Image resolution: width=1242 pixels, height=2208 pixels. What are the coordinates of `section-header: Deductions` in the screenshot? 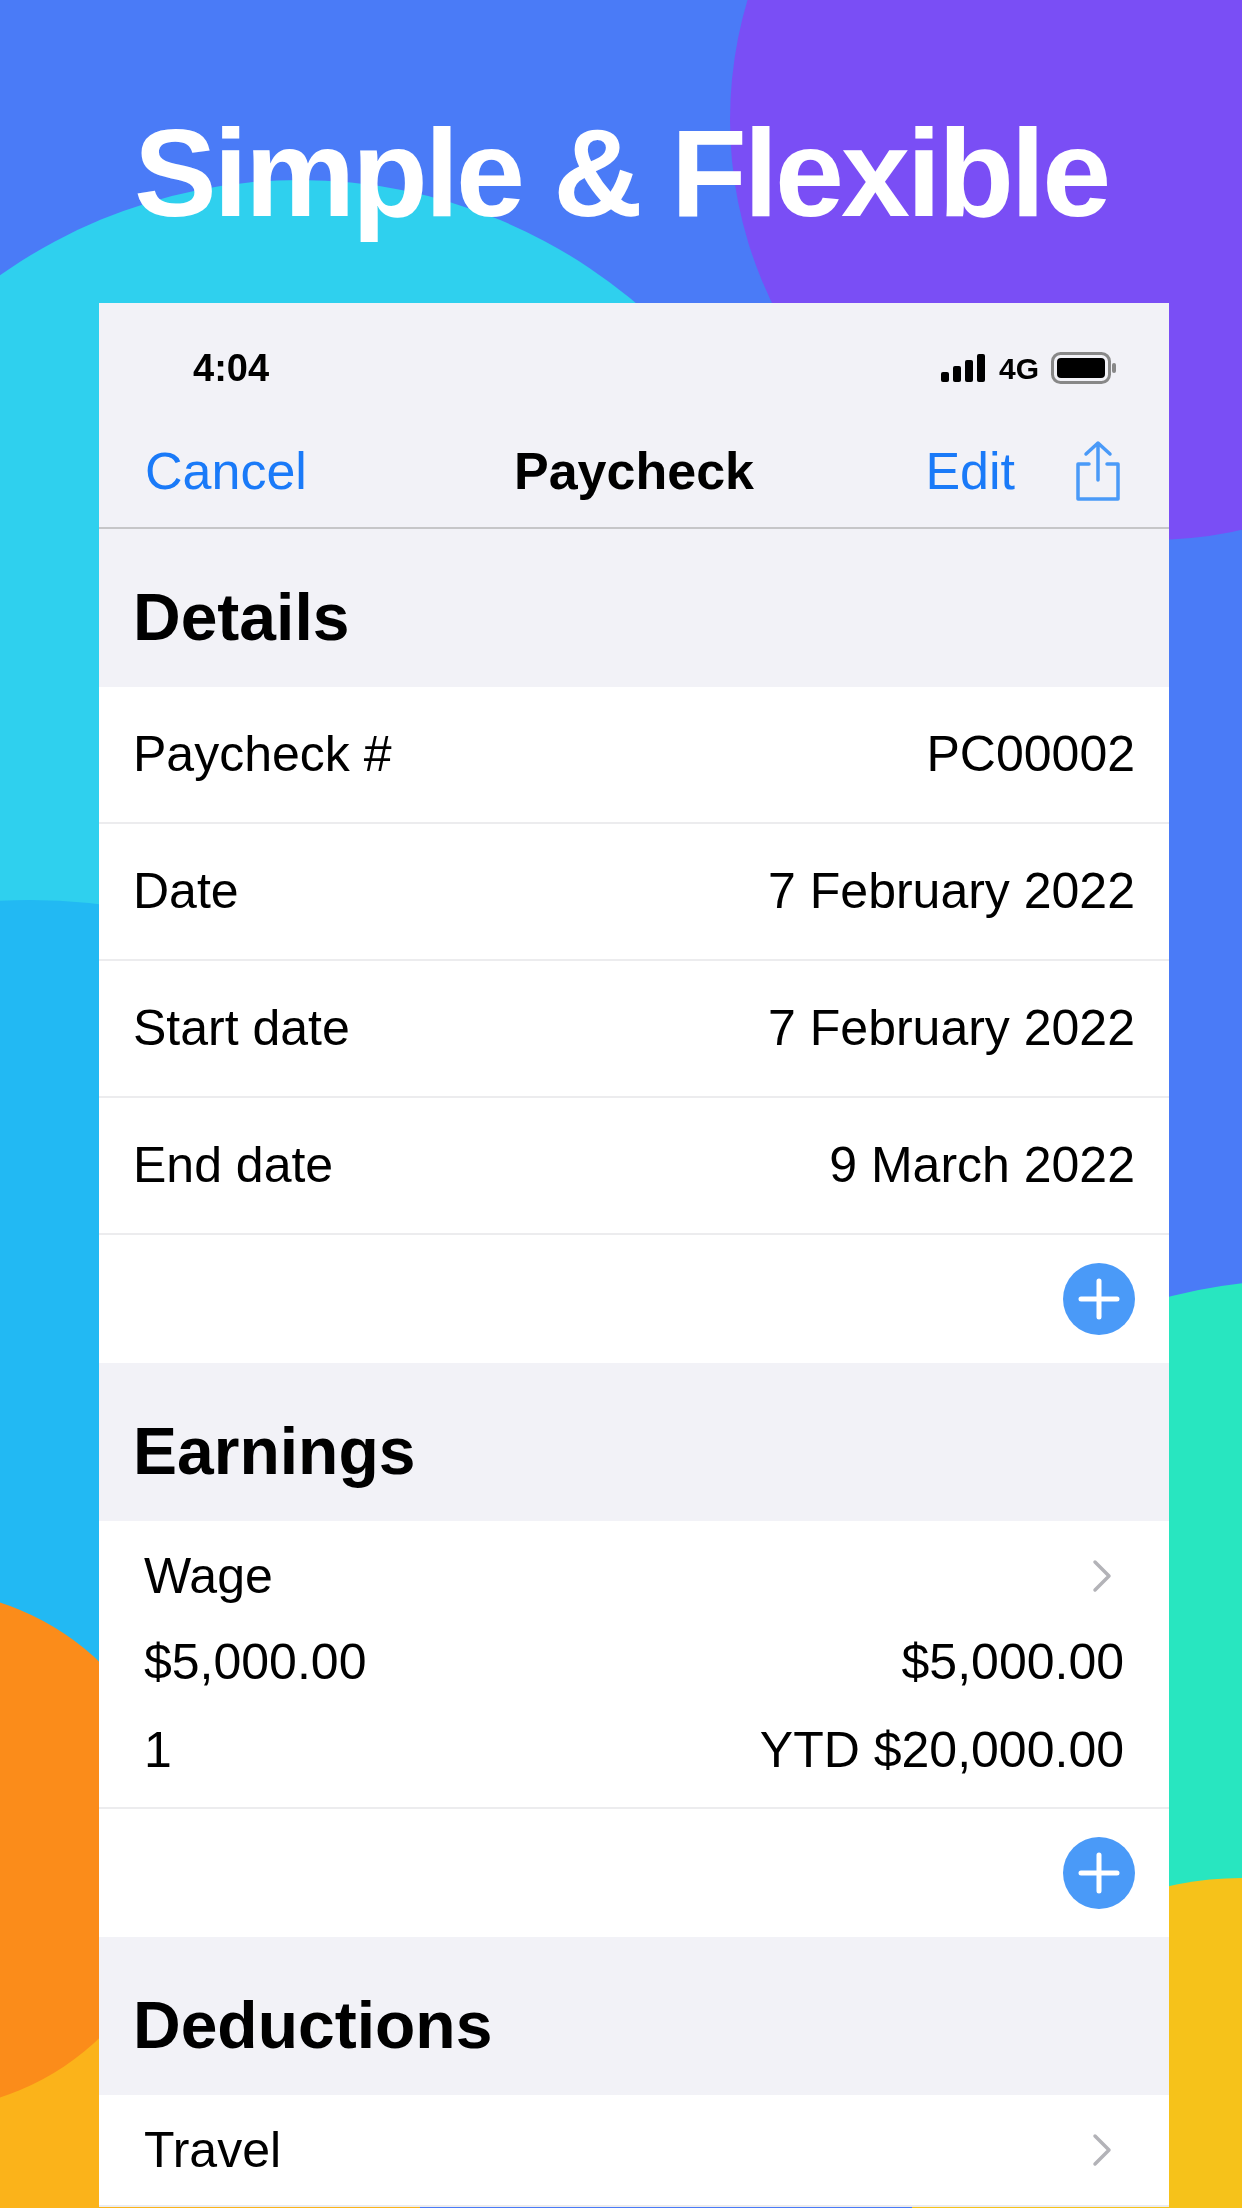 It's located at (313, 2025).